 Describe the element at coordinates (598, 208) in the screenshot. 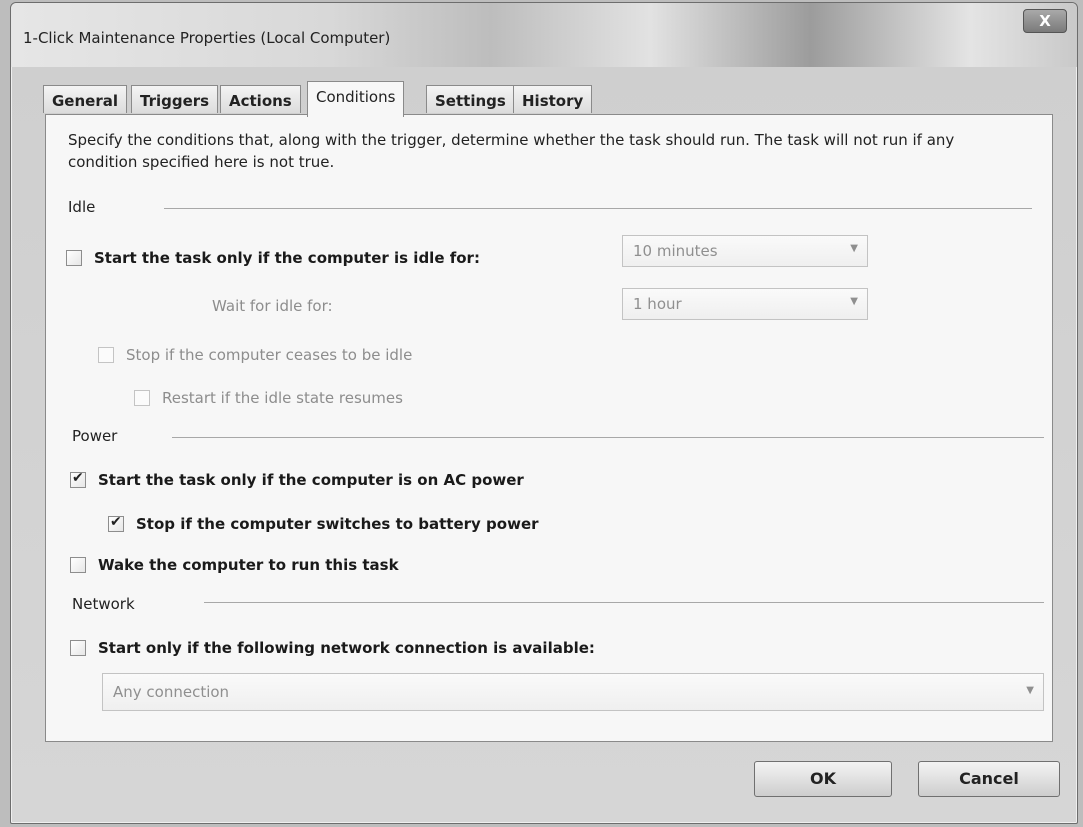

I see `idle-divider` at that location.